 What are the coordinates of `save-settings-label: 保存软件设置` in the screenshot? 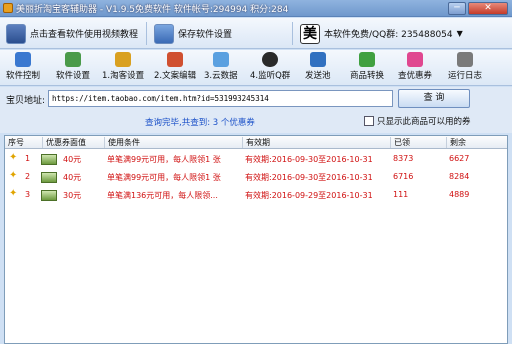 It's located at (205, 35).